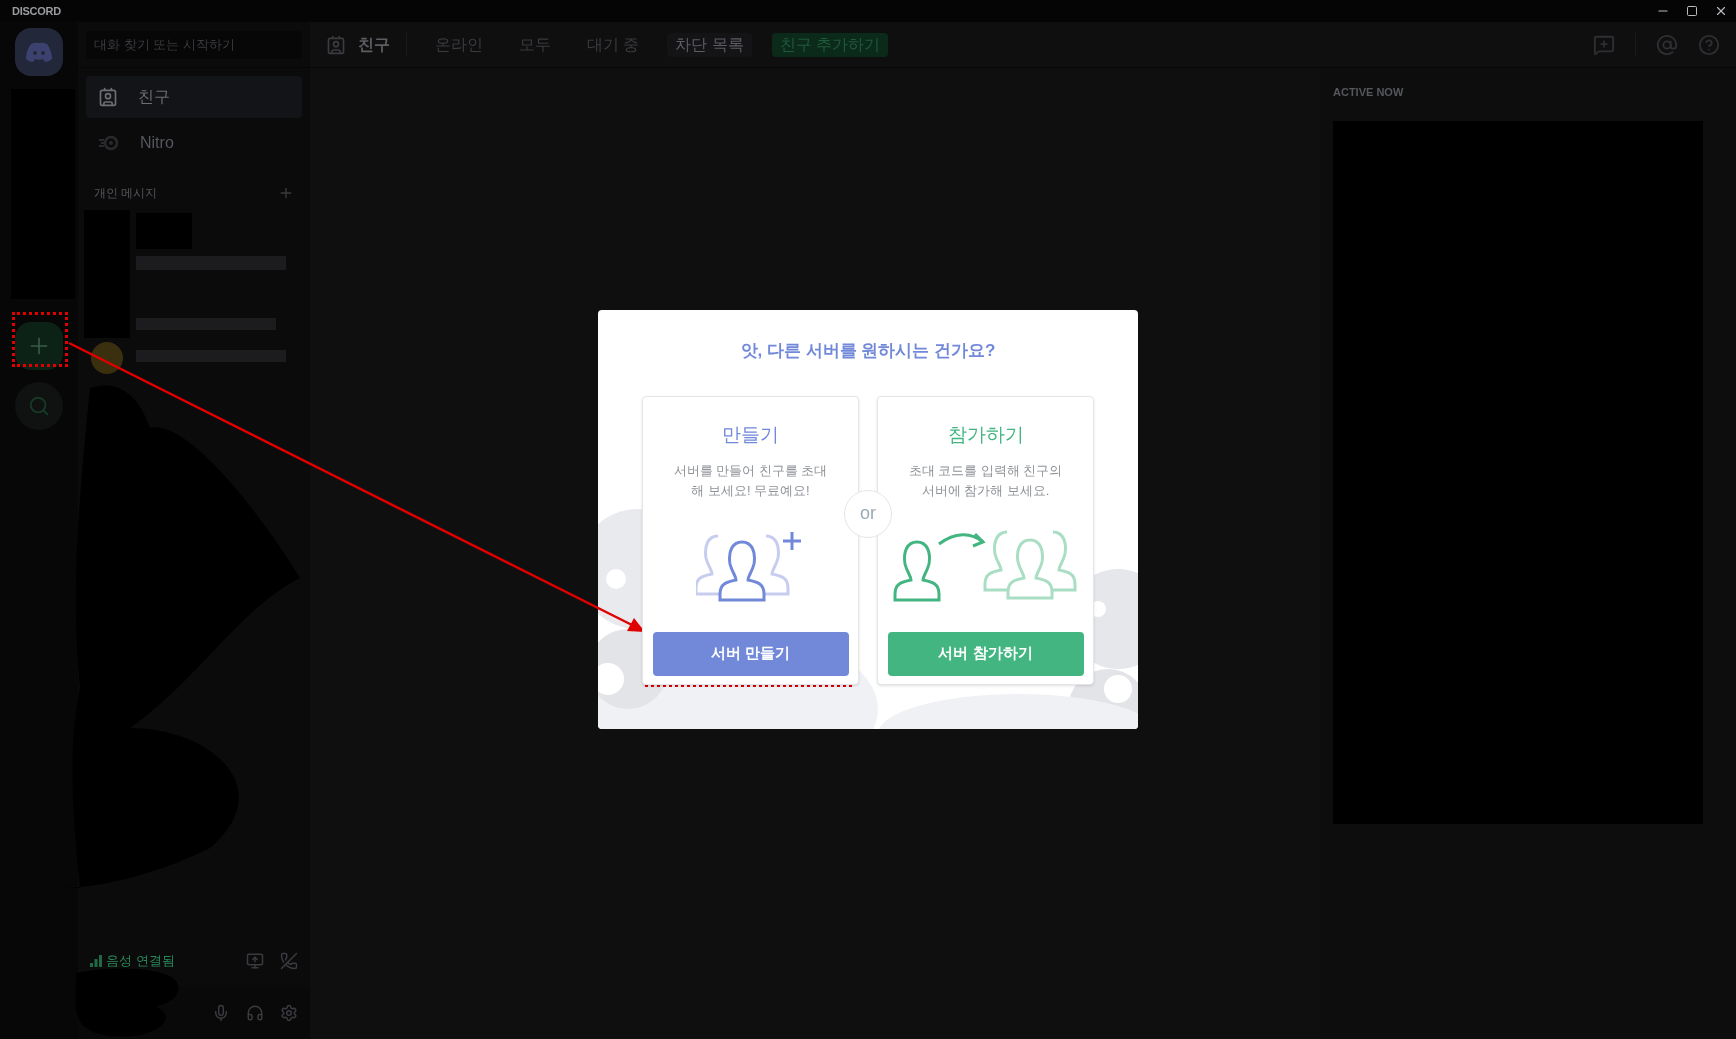 The height and width of the screenshot is (1039, 1736). I want to click on modal-title: 앗, 다른 서버를 원하시는 건가요?, so click(868, 351).